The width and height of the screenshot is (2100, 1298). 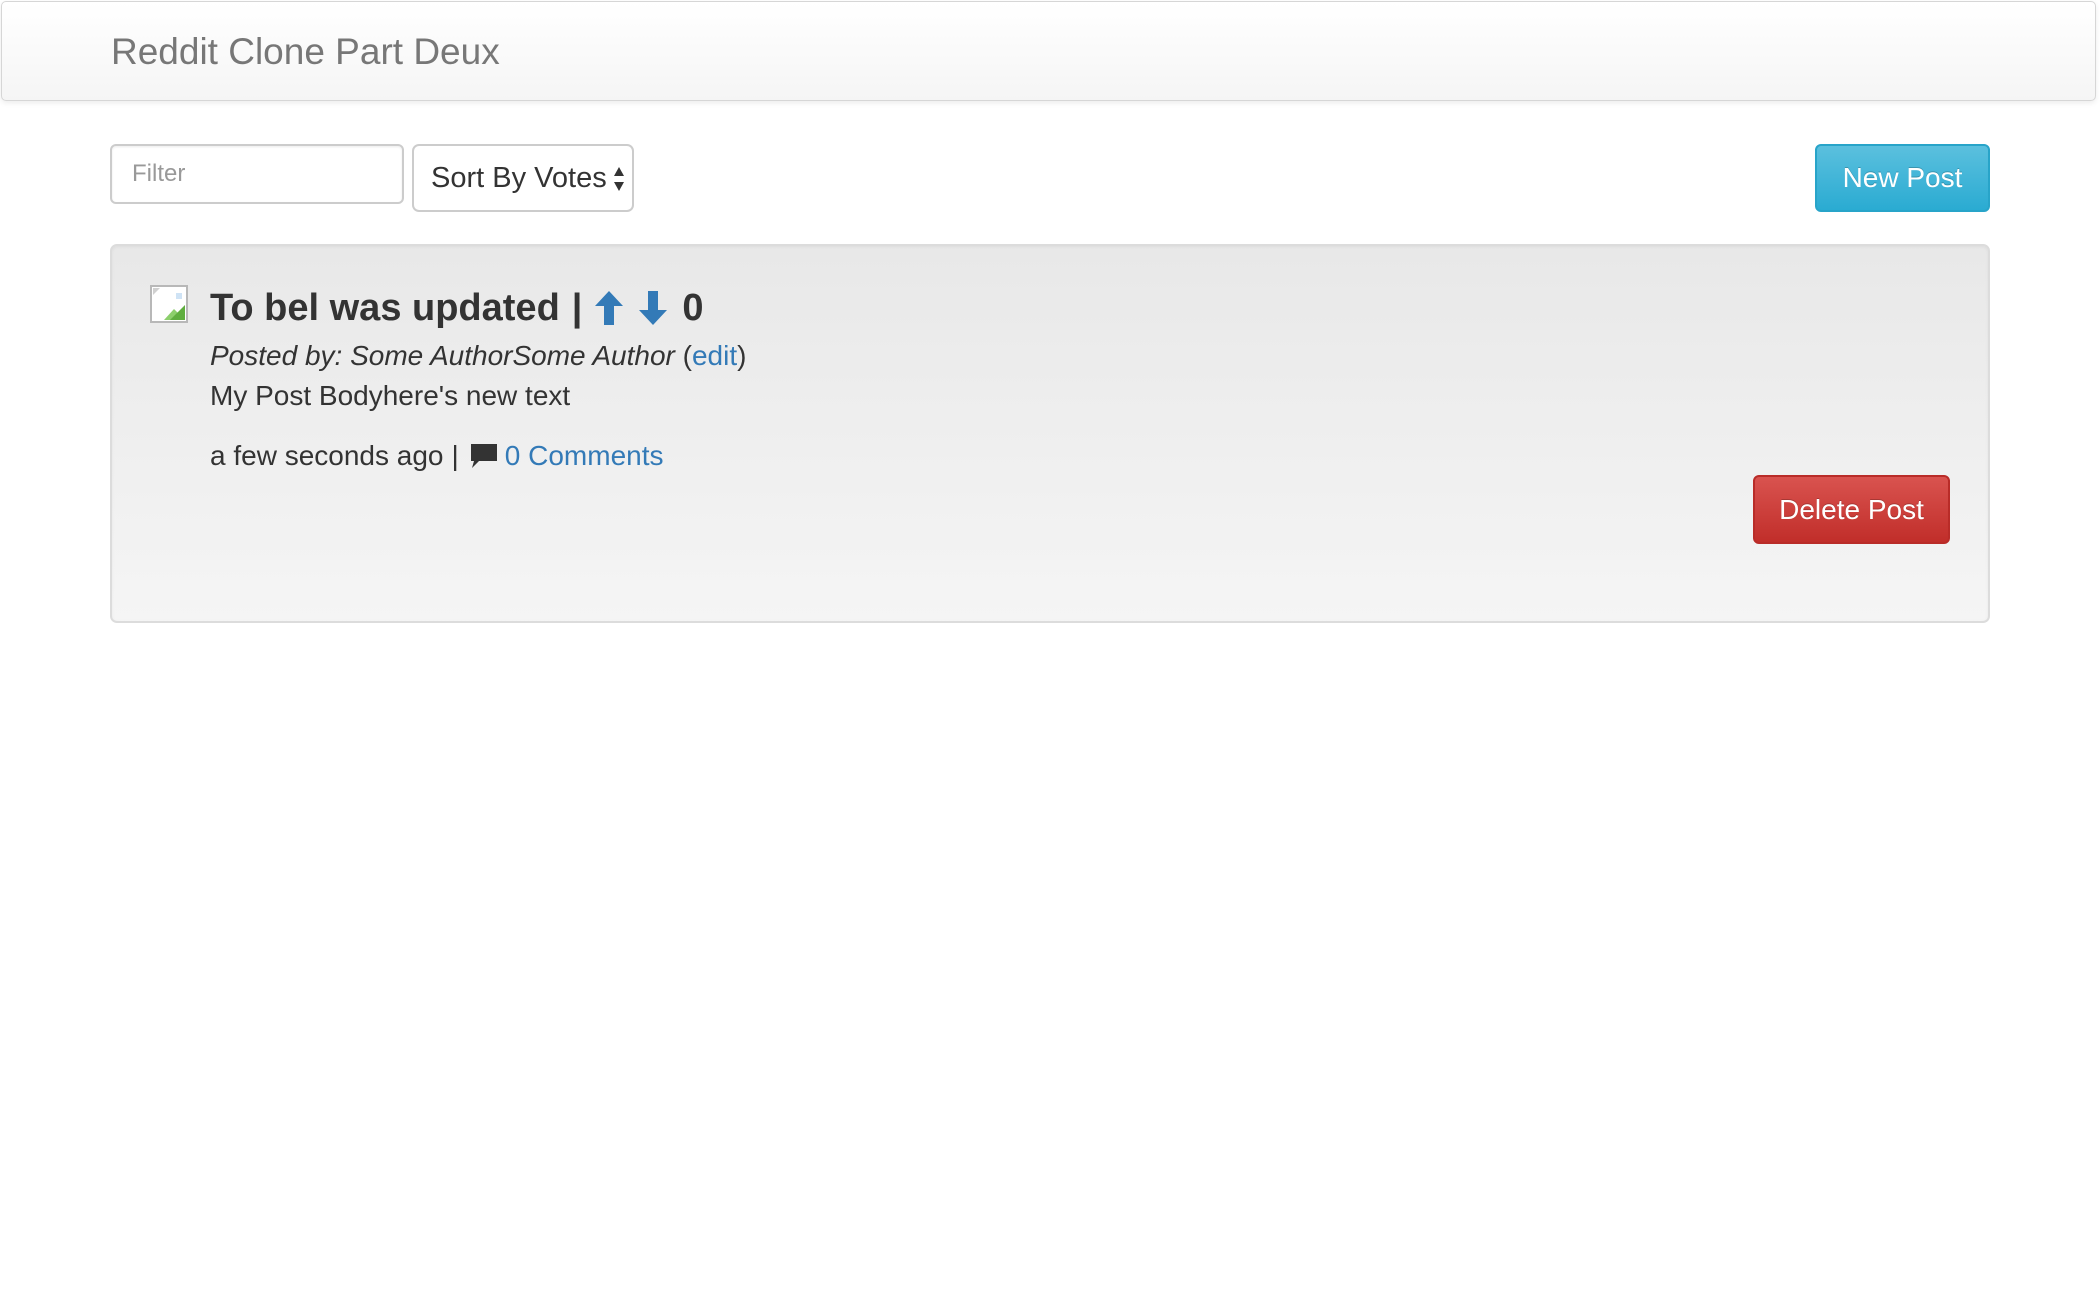 I want to click on arrow-down-icon, so click(x=653, y=308).